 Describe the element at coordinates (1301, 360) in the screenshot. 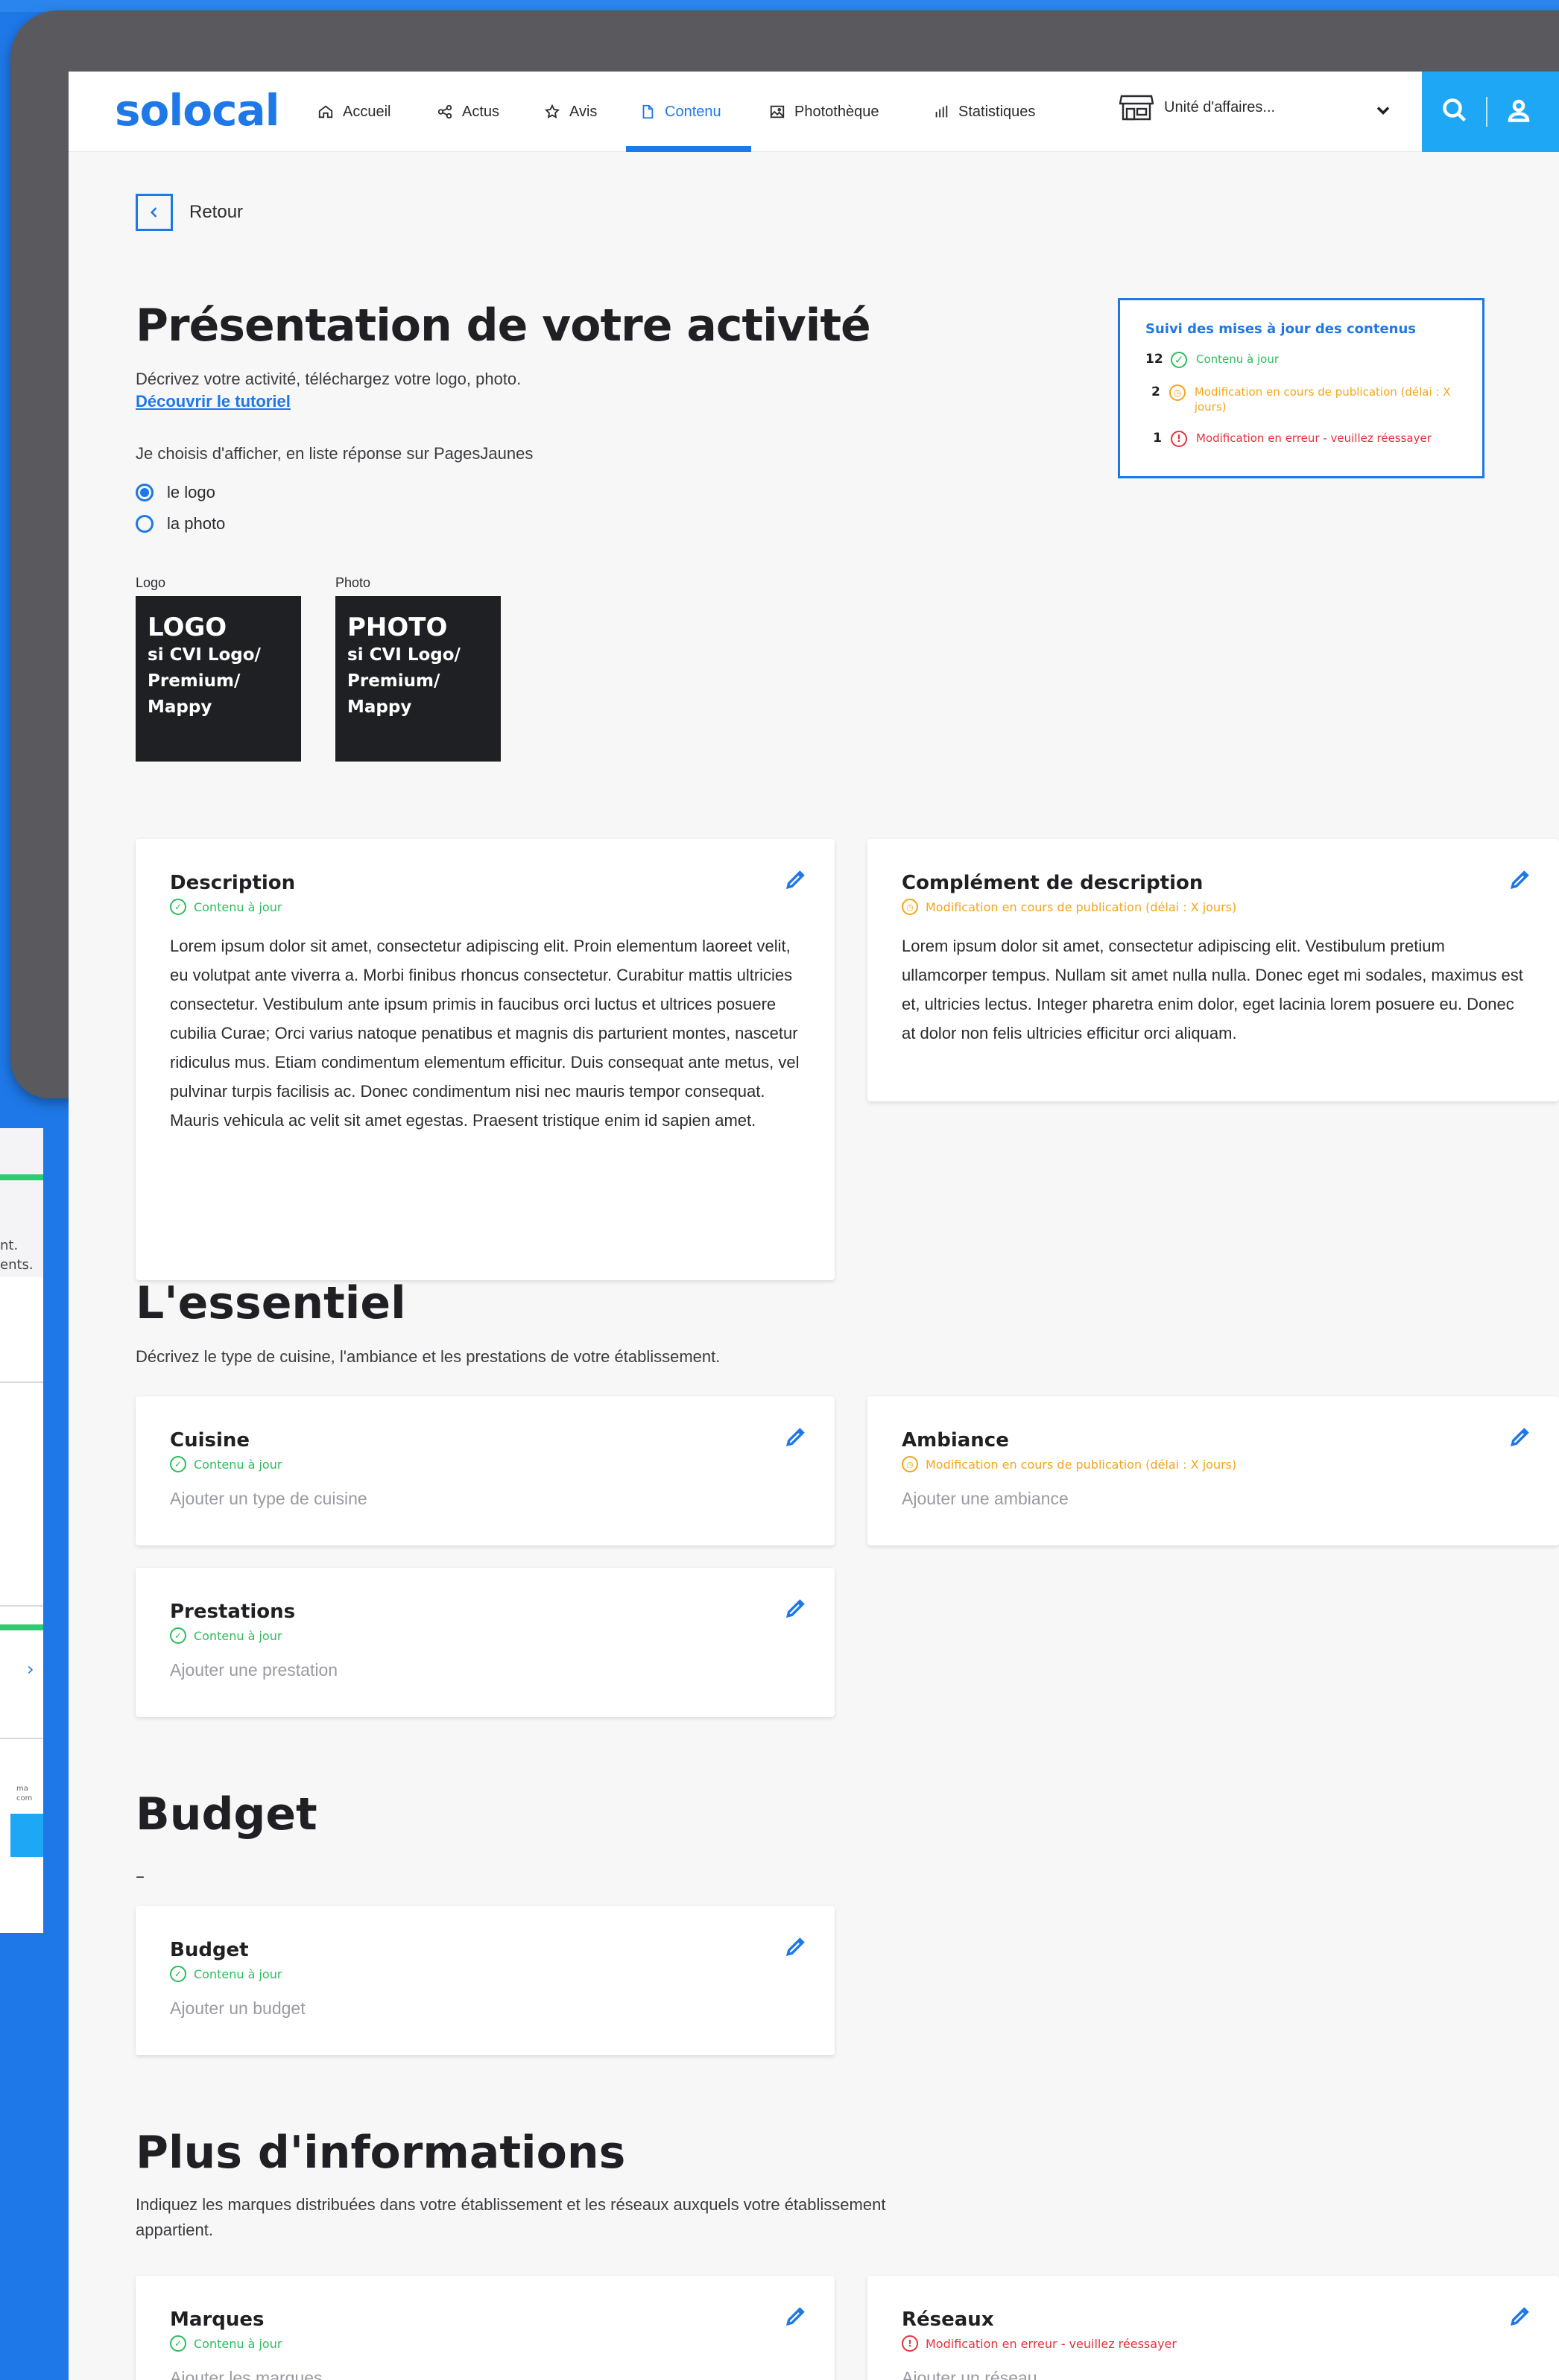

I see `tracking-row-ok: 12 ✓ Contenu à jour` at that location.